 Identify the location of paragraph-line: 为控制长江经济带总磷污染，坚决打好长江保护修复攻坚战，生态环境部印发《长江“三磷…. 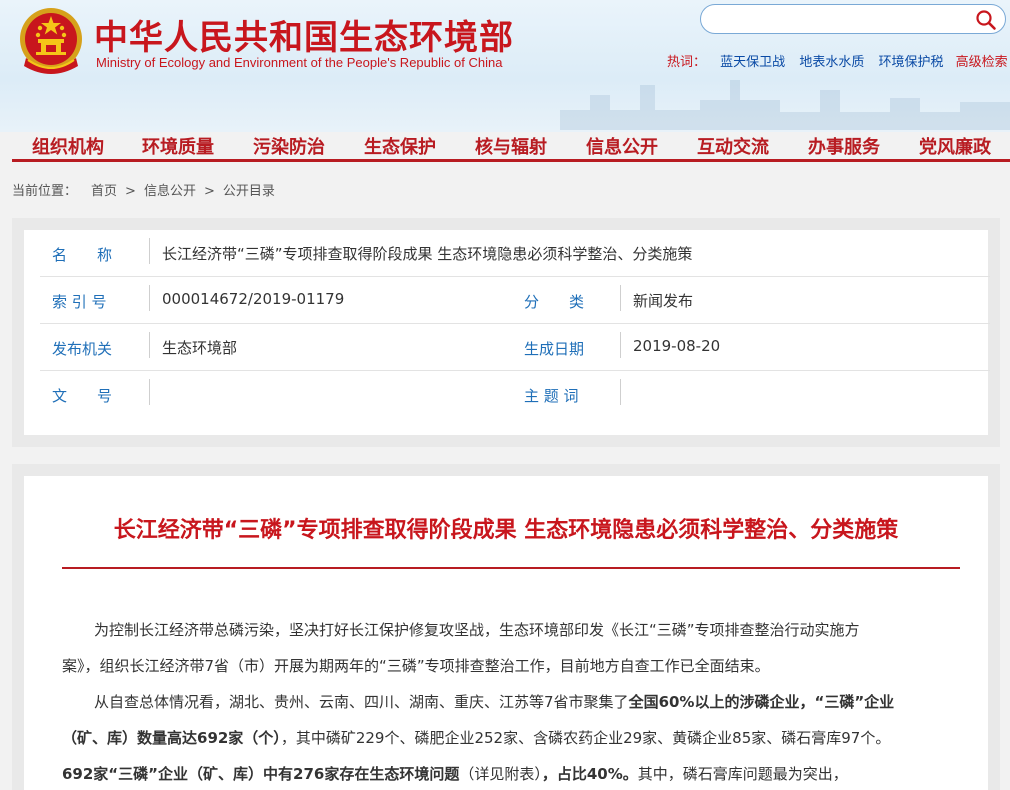
(477, 630).